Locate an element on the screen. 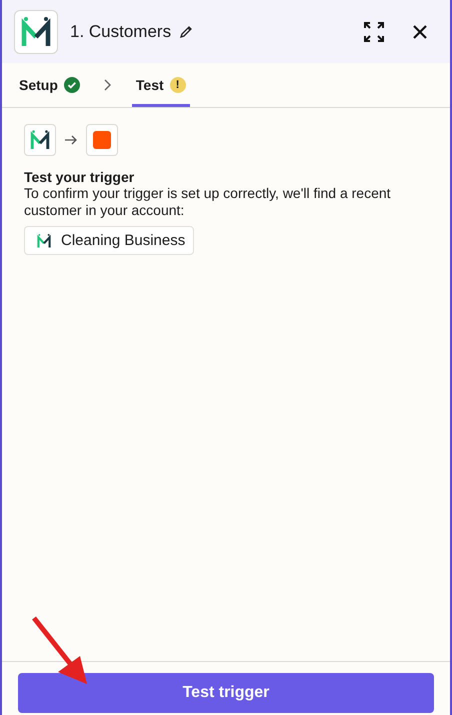  section-heading: Test your trigger is located at coordinates (80, 177).